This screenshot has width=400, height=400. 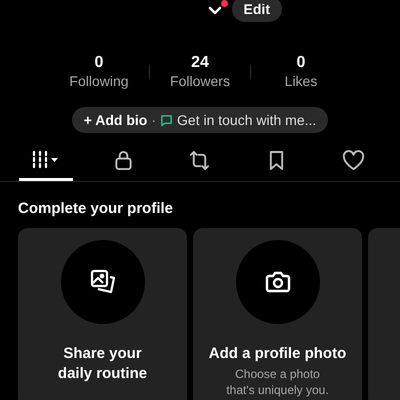 I want to click on card-subtitle: Choose a photo that's uniquely you., so click(x=277, y=382).